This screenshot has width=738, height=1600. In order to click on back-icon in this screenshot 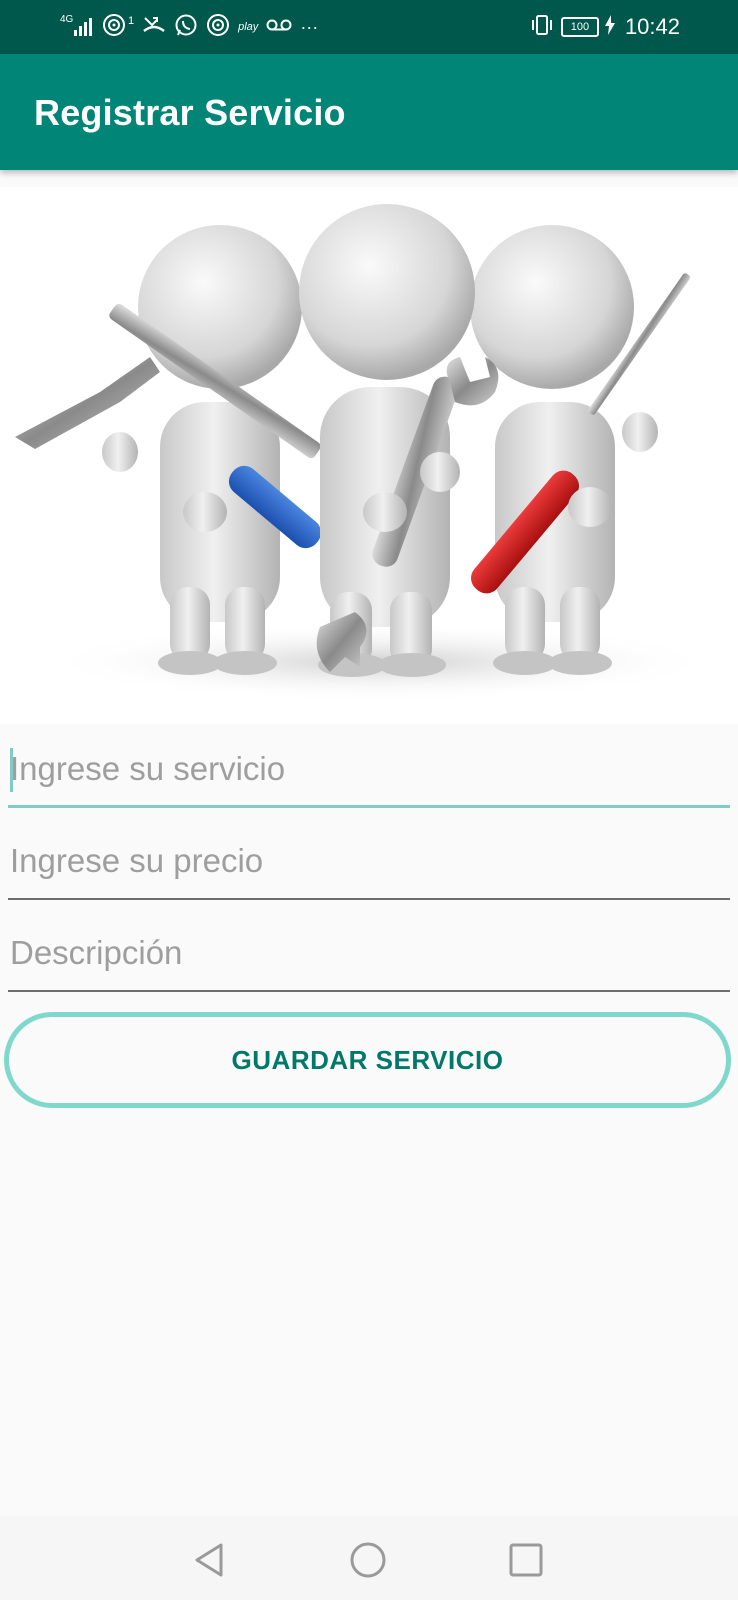, I will do `click(211, 1560)`.